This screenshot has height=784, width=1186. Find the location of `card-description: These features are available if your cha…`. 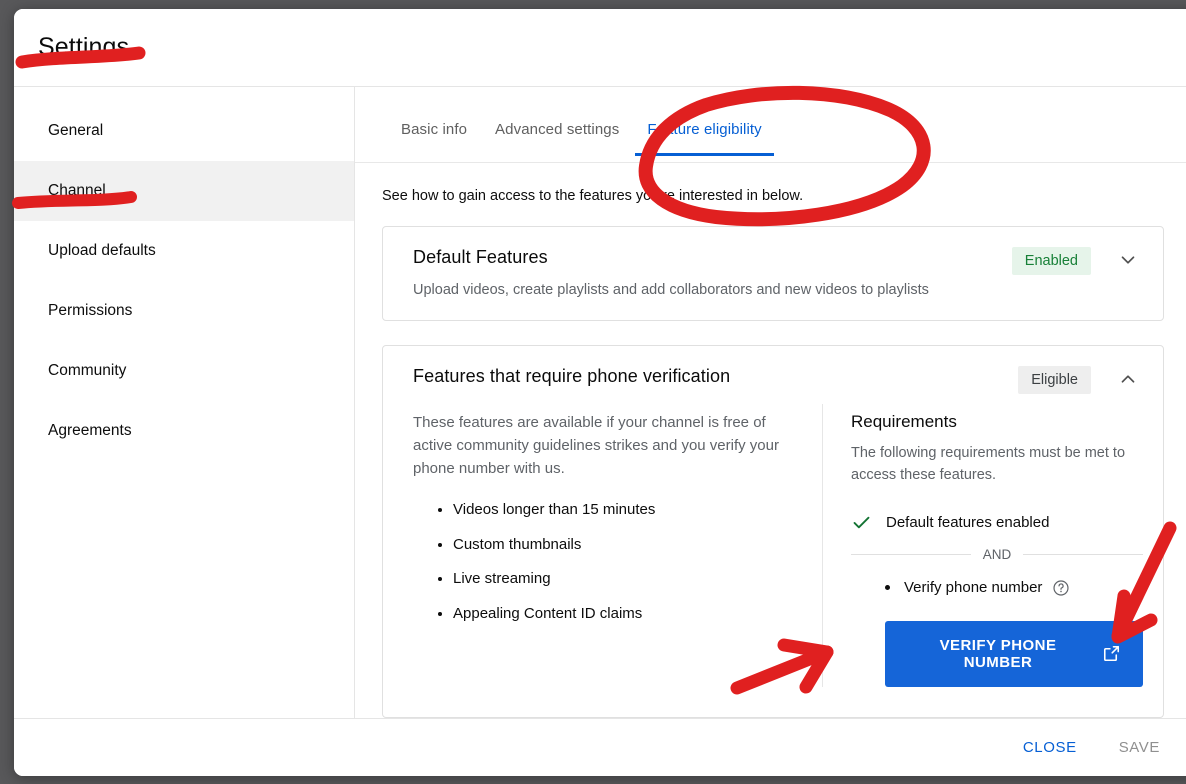

card-description: These features are available if your cha… is located at coordinates (596, 445).